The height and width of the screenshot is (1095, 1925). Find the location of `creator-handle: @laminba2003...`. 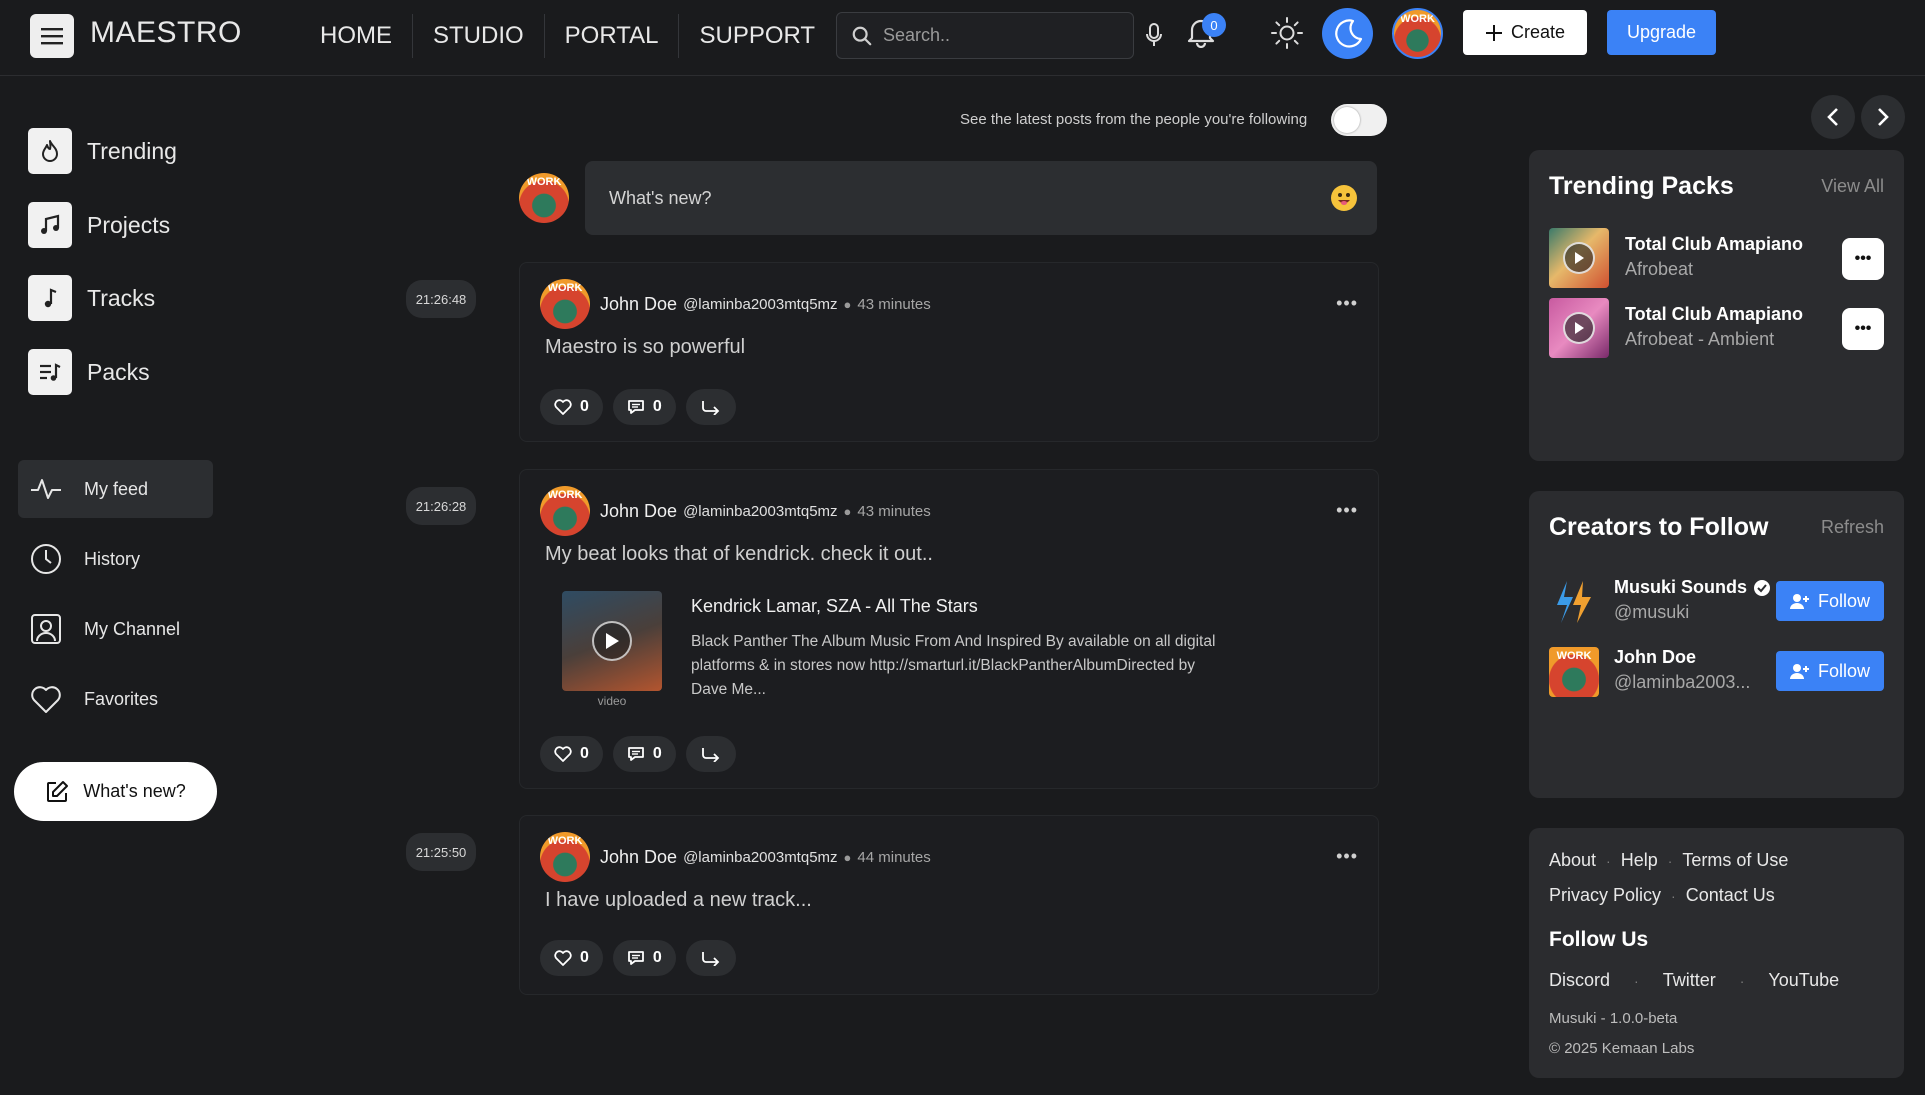

creator-handle: @laminba2003... is located at coordinates (1682, 682).